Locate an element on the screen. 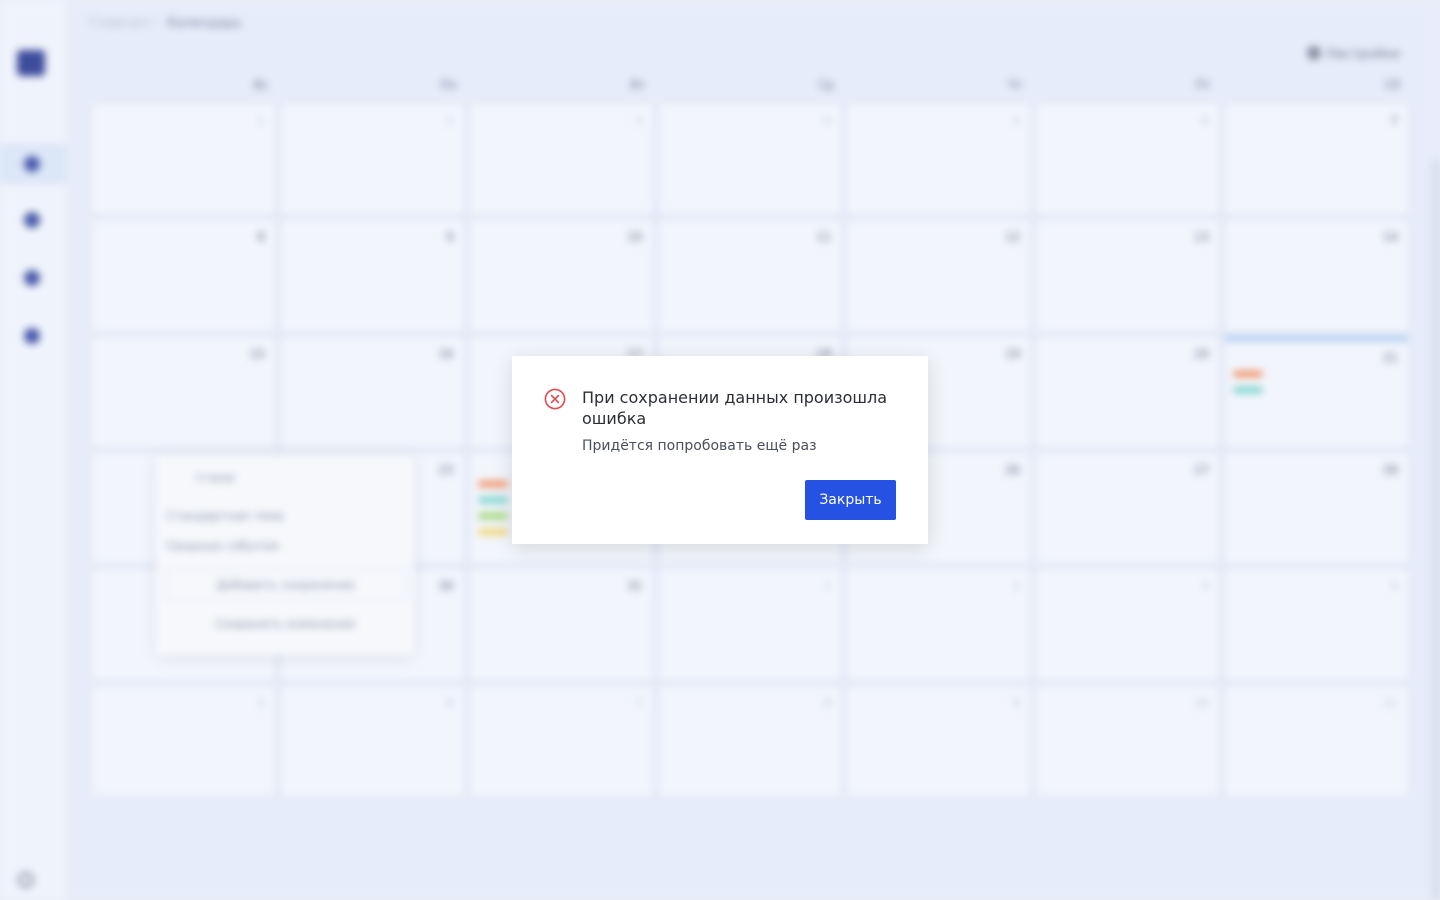 The image size is (1440, 900). day-number: 28 is located at coordinates (1390, 470).